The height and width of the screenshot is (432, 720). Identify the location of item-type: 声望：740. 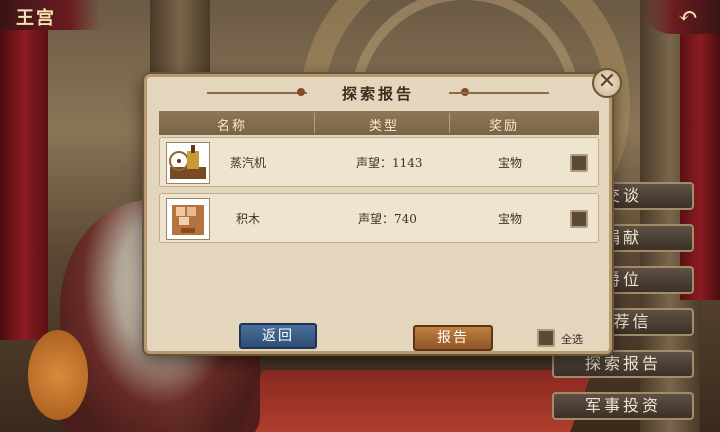
(387, 219).